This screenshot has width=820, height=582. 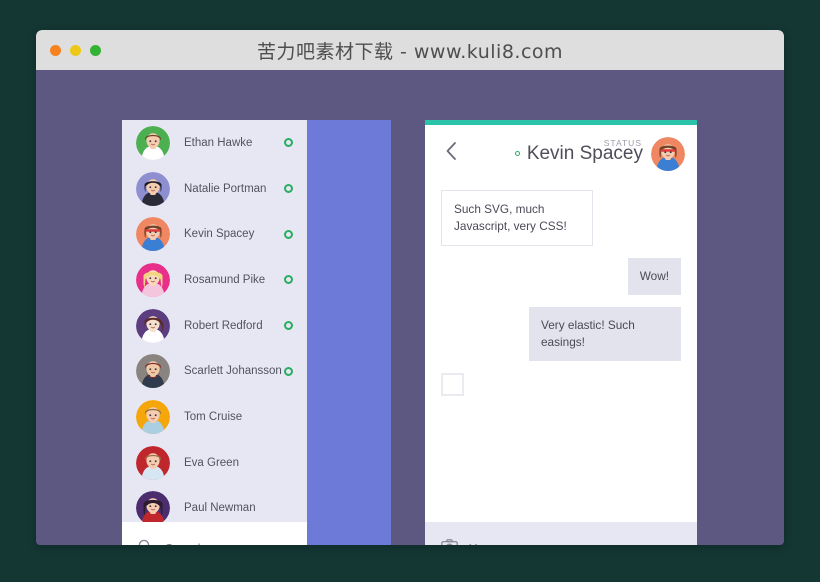 I want to click on search-input: Search, so click(x=185, y=544).